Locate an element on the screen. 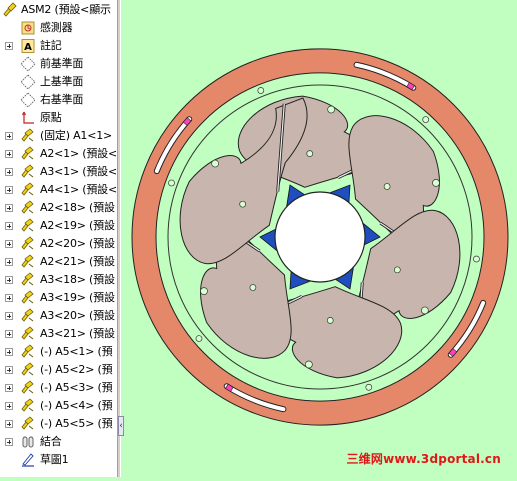 Image resolution: width=517 pixels, height=481 pixels. tree-item: A3<1> (預設< is located at coordinates (58, 172).